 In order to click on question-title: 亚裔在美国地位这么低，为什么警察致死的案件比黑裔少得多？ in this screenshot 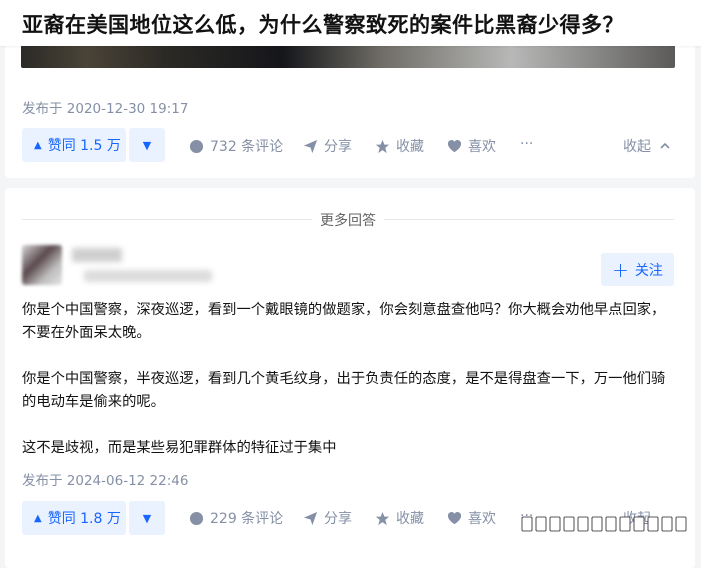, I will do `click(323, 24)`.